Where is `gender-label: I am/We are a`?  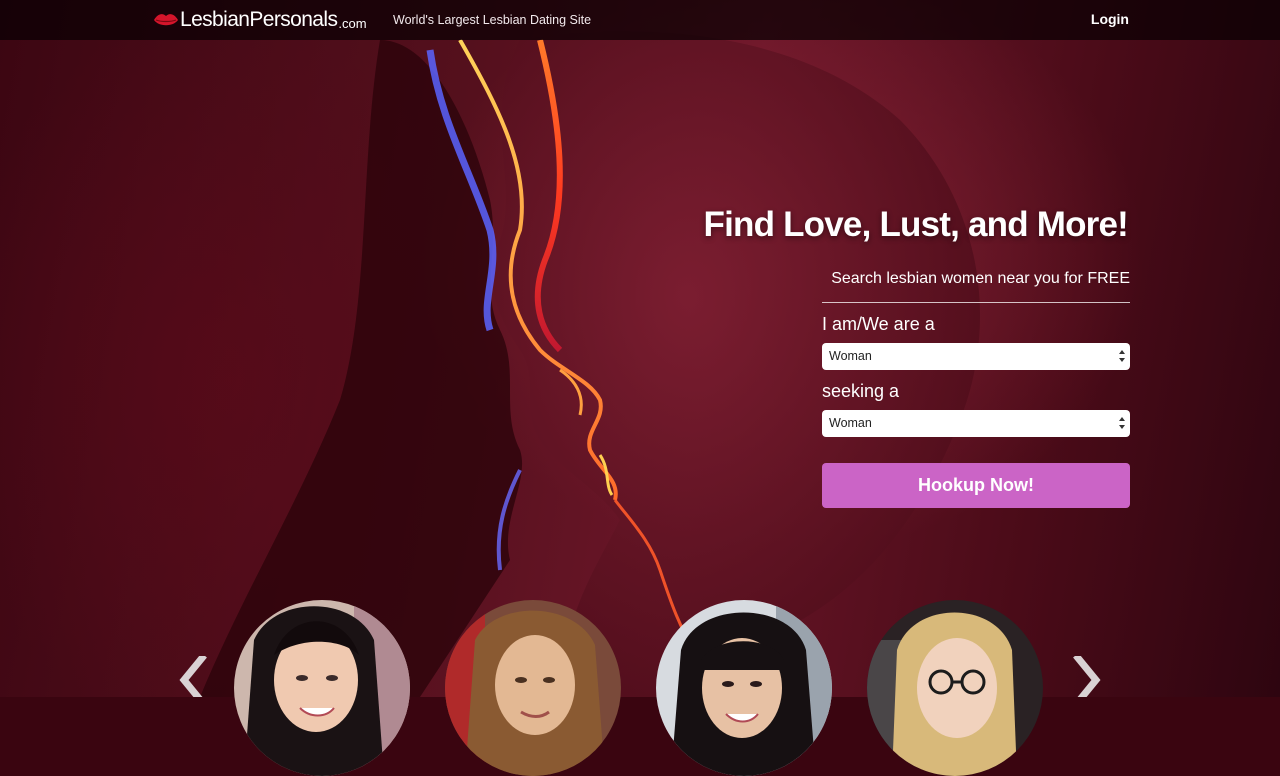
gender-label: I am/We are a is located at coordinates (878, 324).